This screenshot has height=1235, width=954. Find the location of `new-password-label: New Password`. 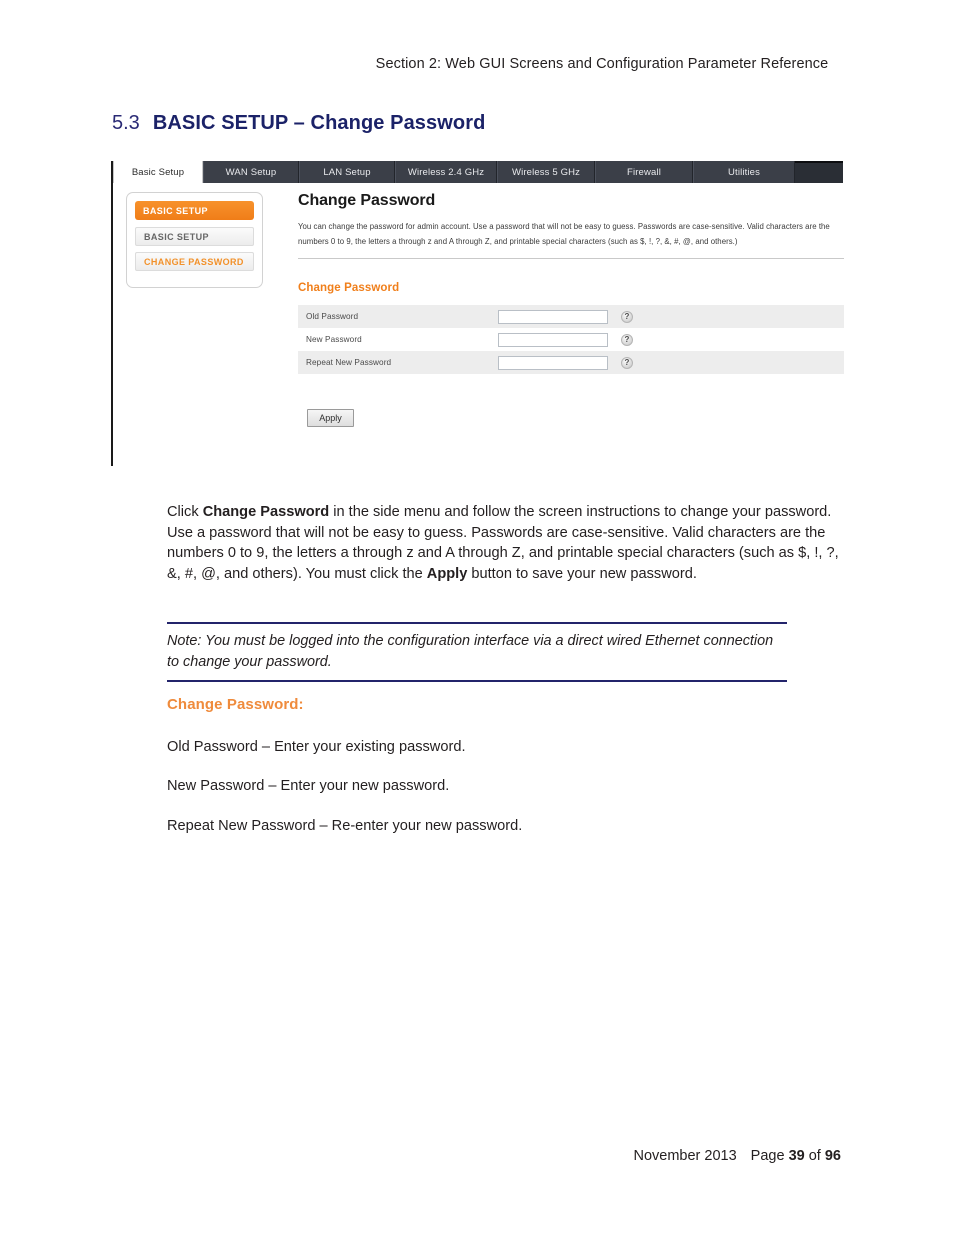

new-password-label: New Password is located at coordinates (334, 339).